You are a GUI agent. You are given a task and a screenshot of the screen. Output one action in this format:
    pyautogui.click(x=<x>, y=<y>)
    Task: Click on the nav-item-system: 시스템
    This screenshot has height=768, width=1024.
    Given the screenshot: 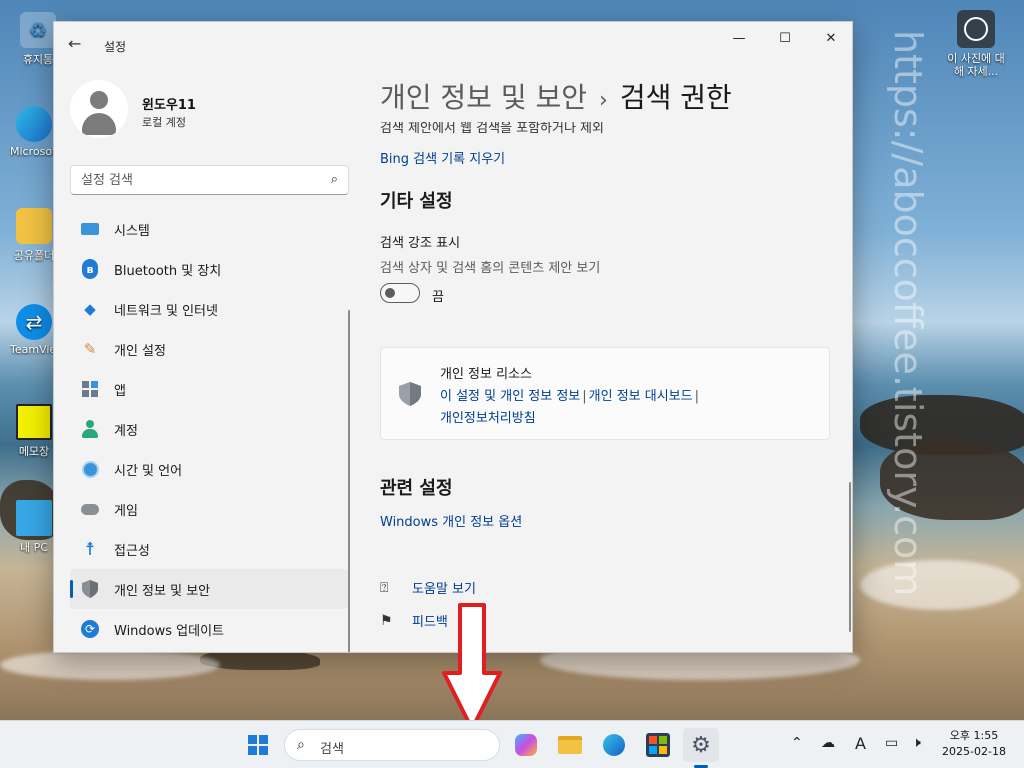 What is the action you would take?
    pyautogui.click(x=209, y=229)
    